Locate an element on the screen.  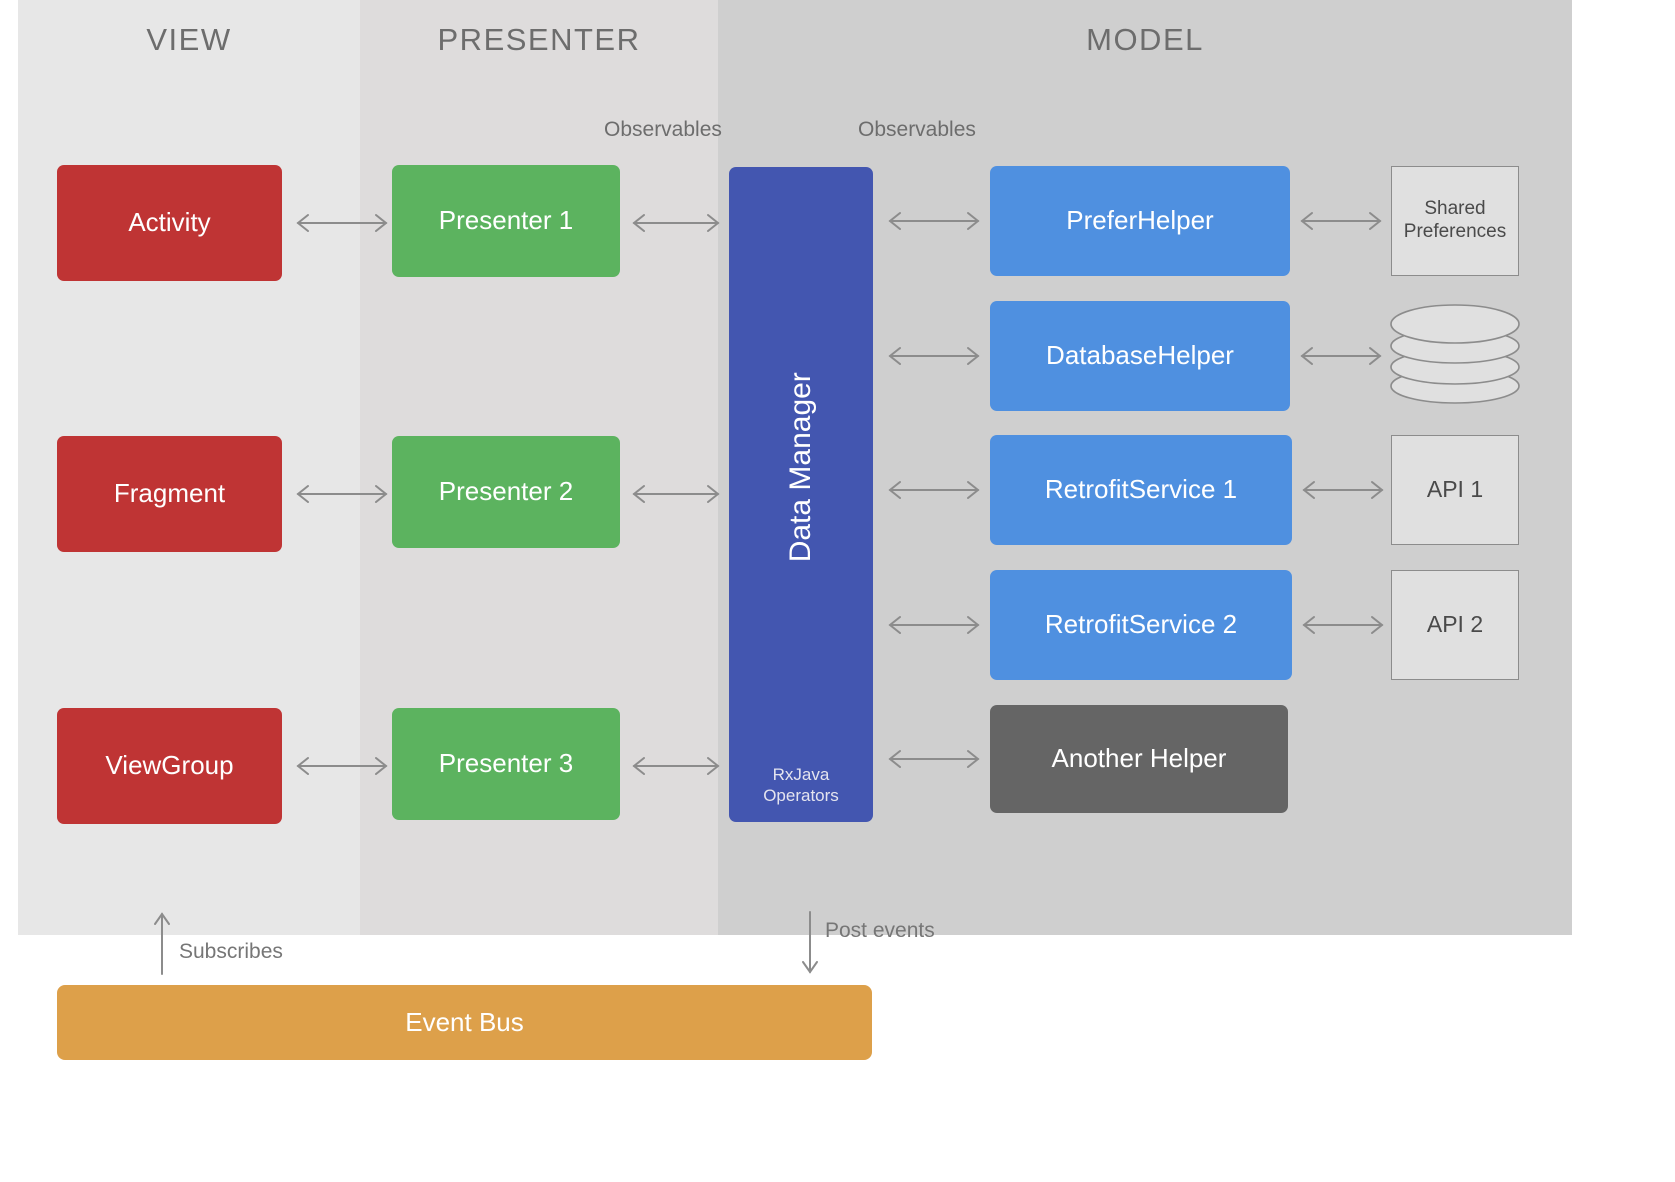
arrow-fragment-presenter2 is located at coordinates (342, 494).